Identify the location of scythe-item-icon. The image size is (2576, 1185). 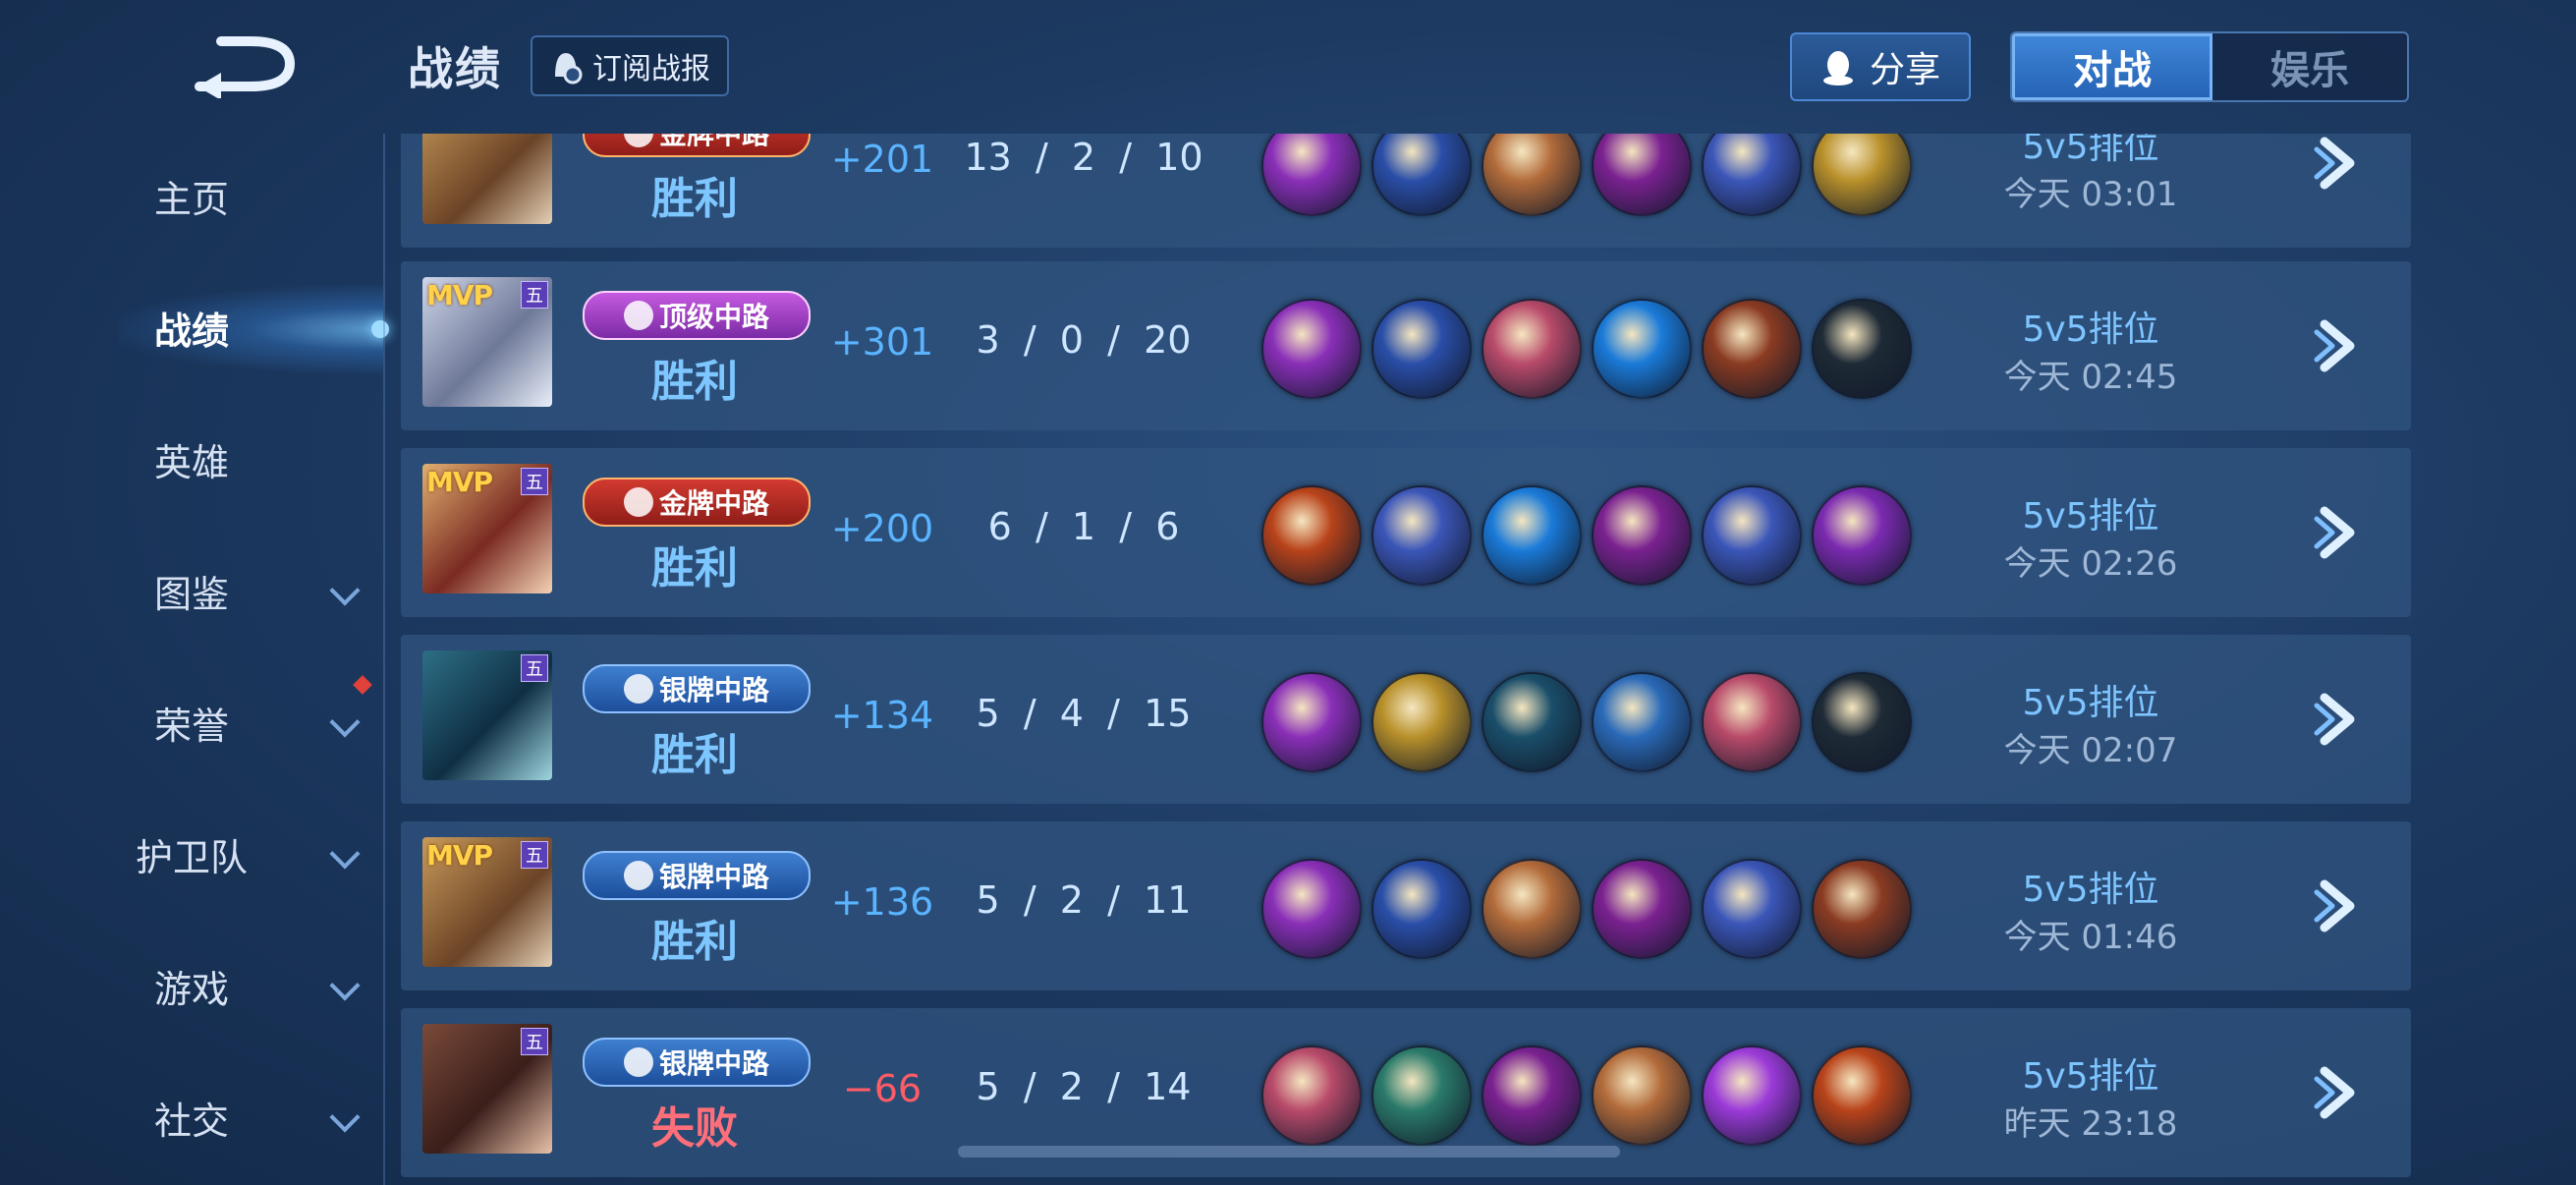
(1862, 536).